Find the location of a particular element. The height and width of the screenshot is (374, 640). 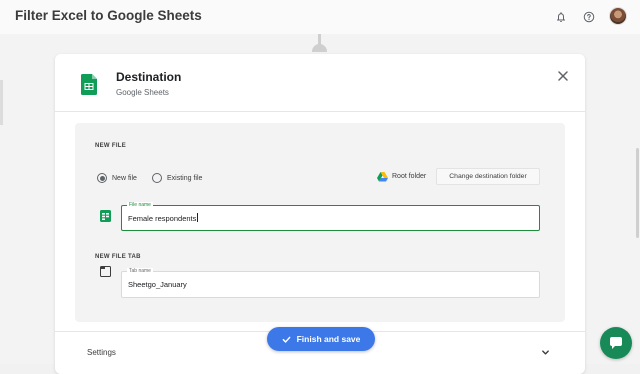

file-name-field: File name Female respondents is located at coordinates (330, 216).